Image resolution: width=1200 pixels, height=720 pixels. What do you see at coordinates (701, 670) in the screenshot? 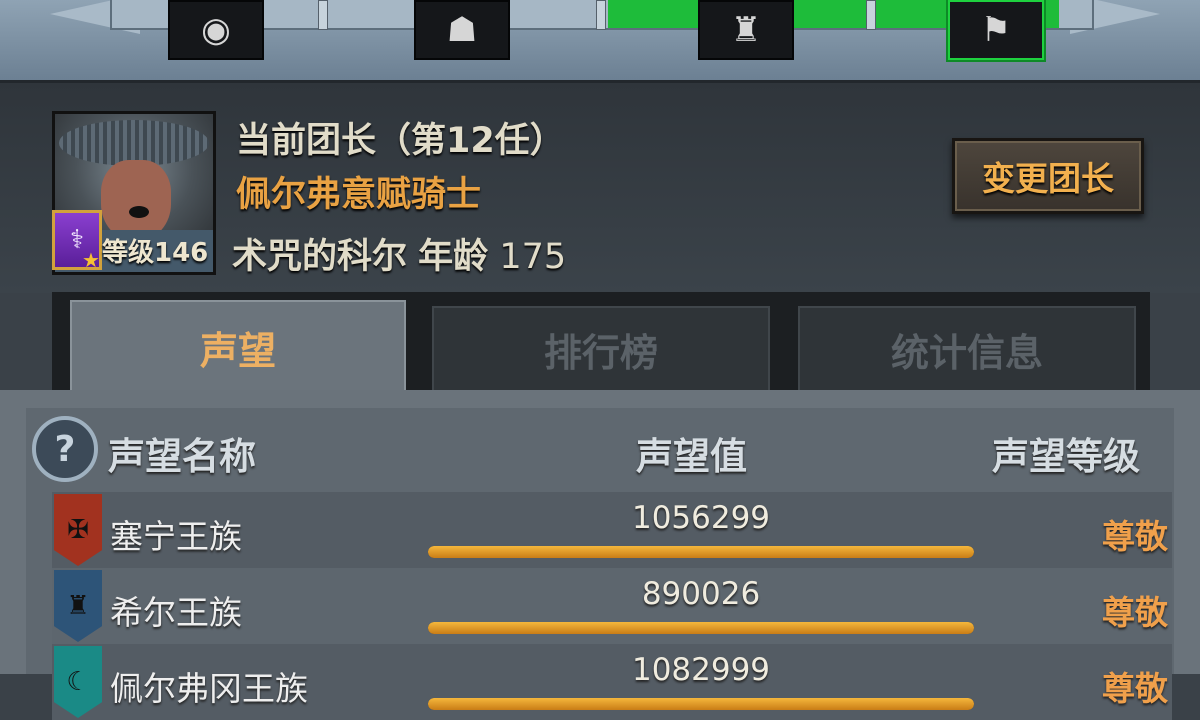
I see `reputation-value: 1082999` at bounding box center [701, 670].